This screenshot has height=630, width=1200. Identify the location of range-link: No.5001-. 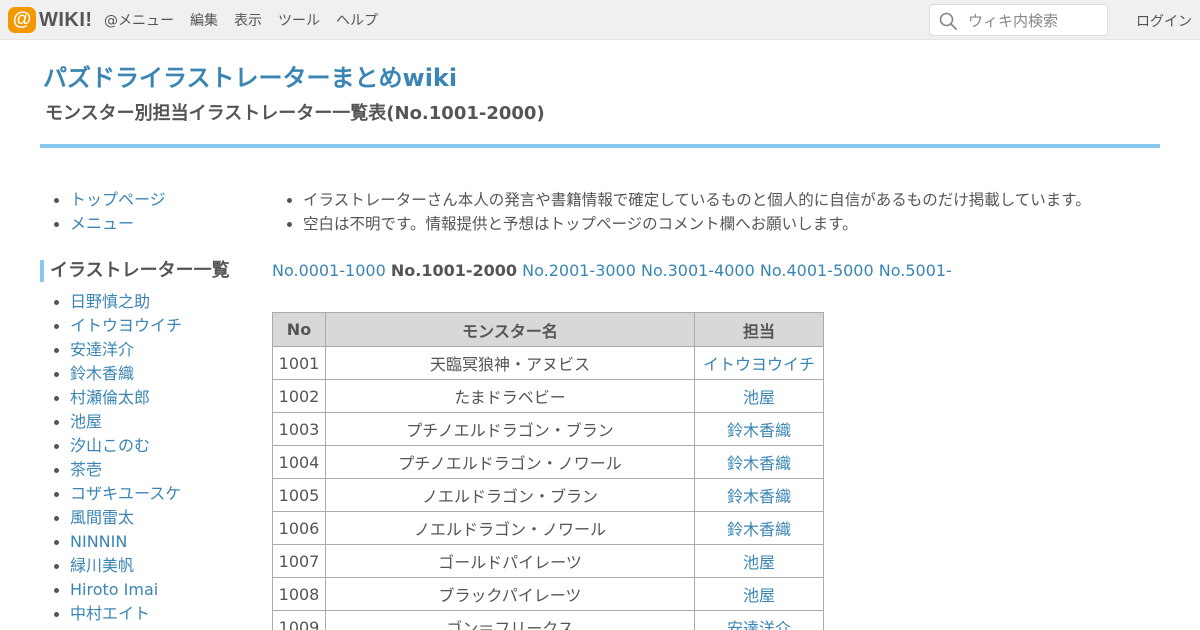
(915, 270).